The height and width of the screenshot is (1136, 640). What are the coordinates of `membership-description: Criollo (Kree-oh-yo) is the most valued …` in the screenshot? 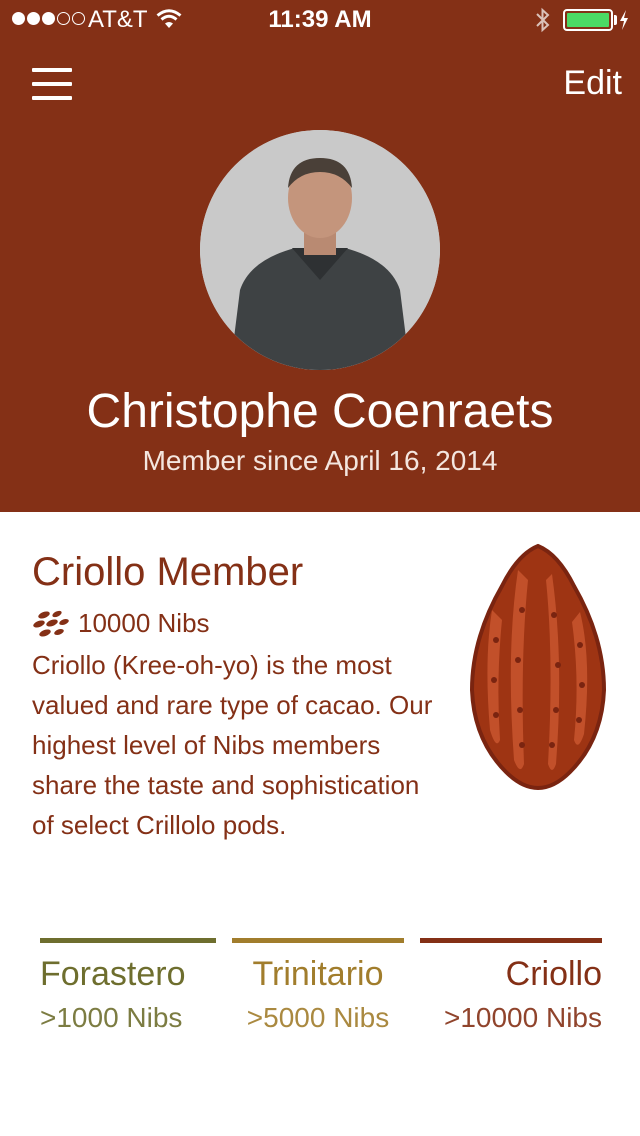 It's located at (232, 745).